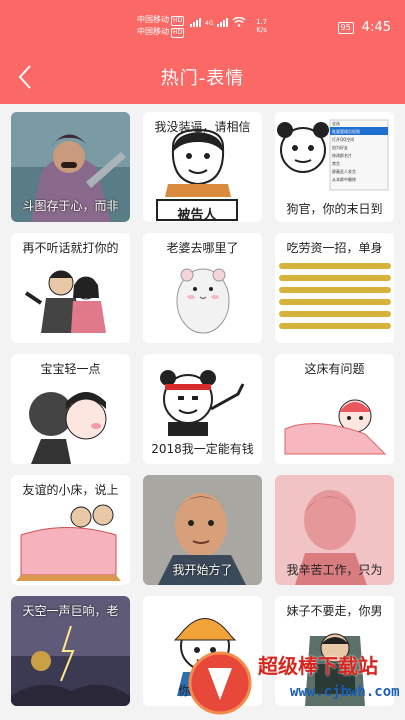  What do you see at coordinates (197, 215) in the screenshot?
I see `defendant-sign: 被告人` at bounding box center [197, 215].